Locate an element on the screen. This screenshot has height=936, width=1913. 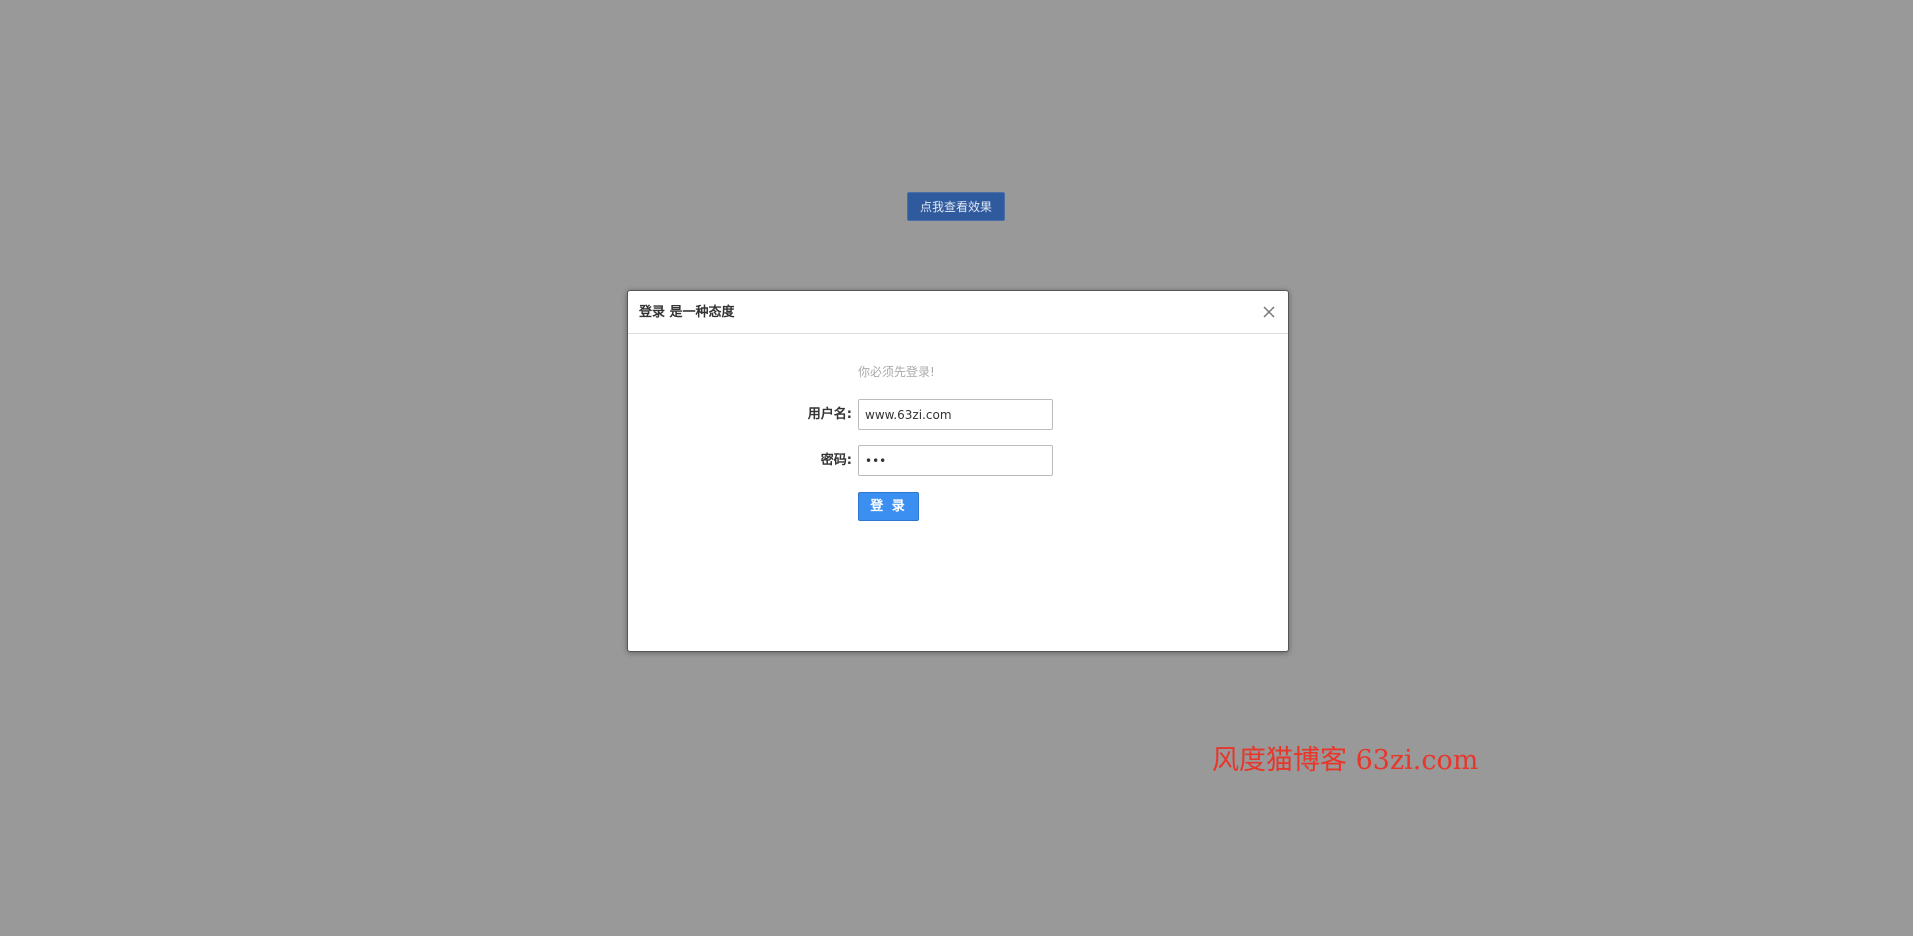
password-label: 密码: is located at coordinates (836, 460).